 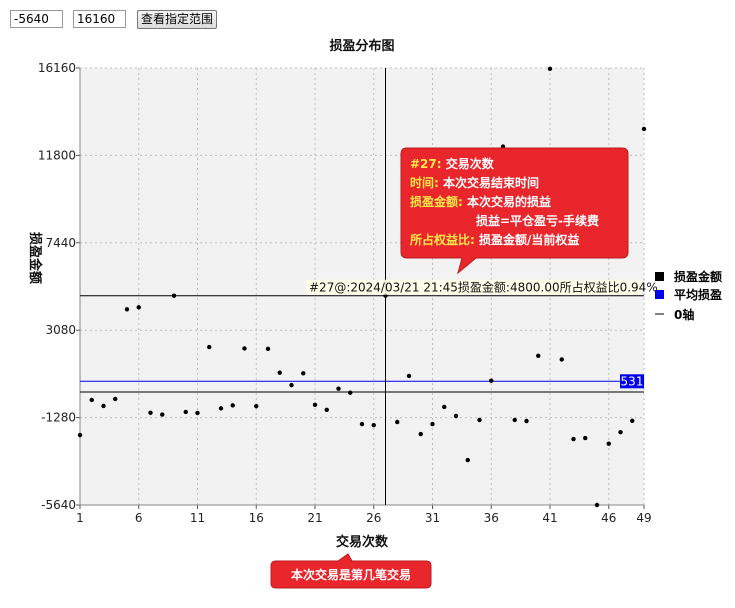 What do you see at coordinates (659, 294) in the screenshot?
I see `legend-swatch-average` at bounding box center [659, 294].